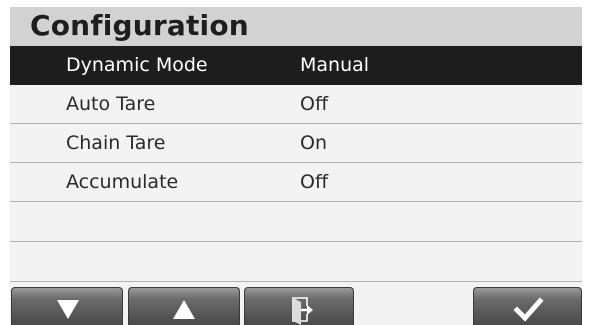 This screenshot has height=325, width=591. What do you see at coordinates (296, 26) in the screenshot?
I see `title-bar: Configuration` at bounding box center [296, 26].